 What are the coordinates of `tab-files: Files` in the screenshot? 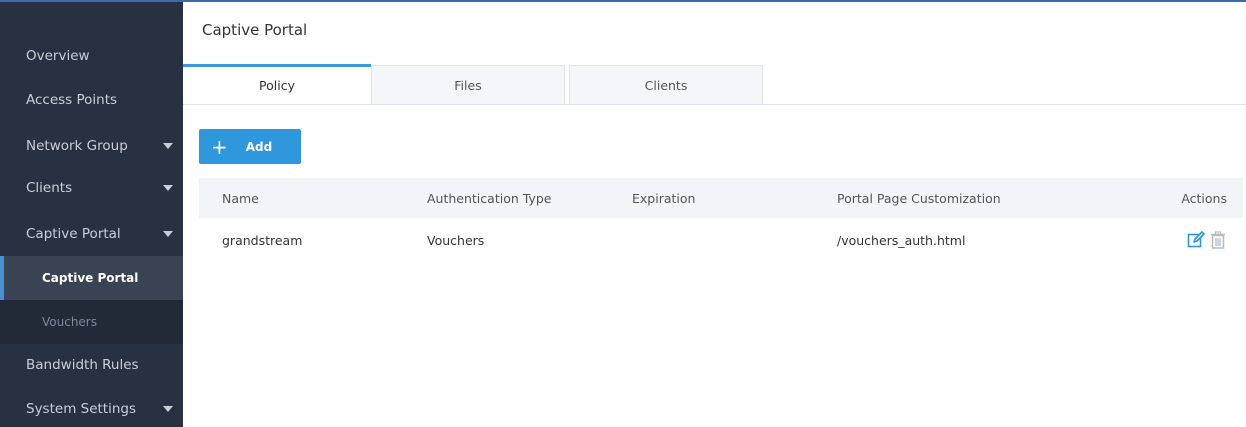 It's located at (468, 85).